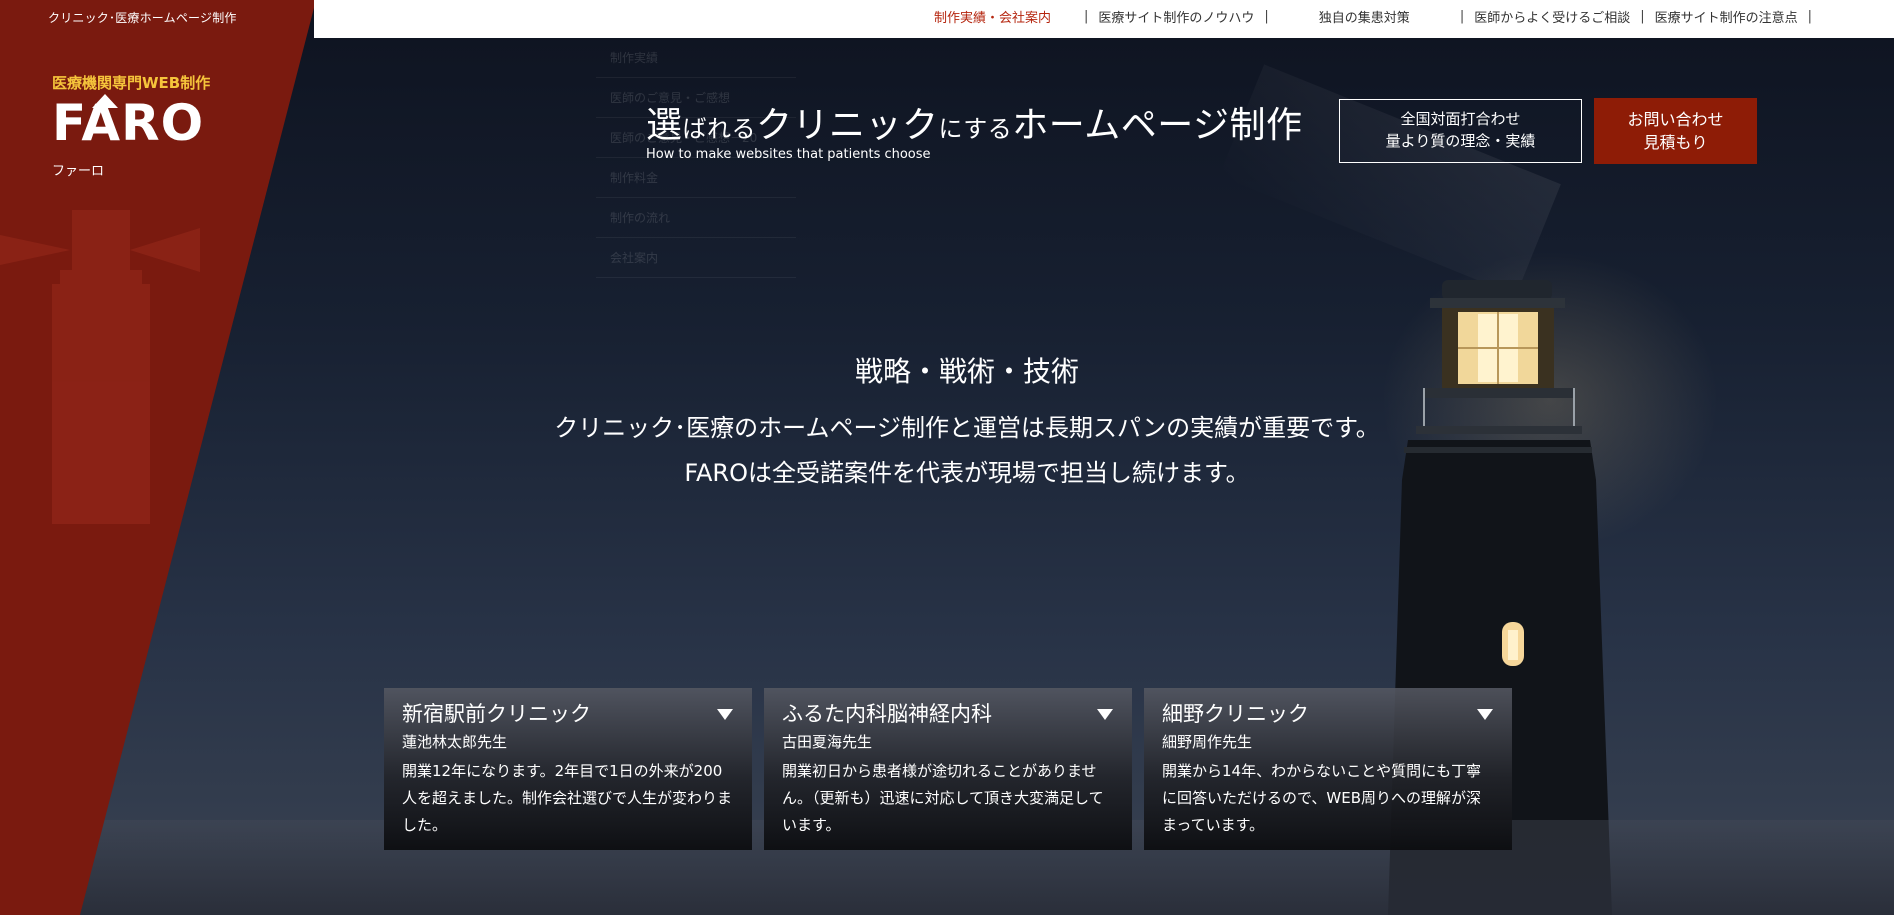 This screenshot has height=915, width=1894. What do you see at coordinates (128, 123) in the screenshot?
I see `brand-logo: FARO` at bounding box center [128, 123].